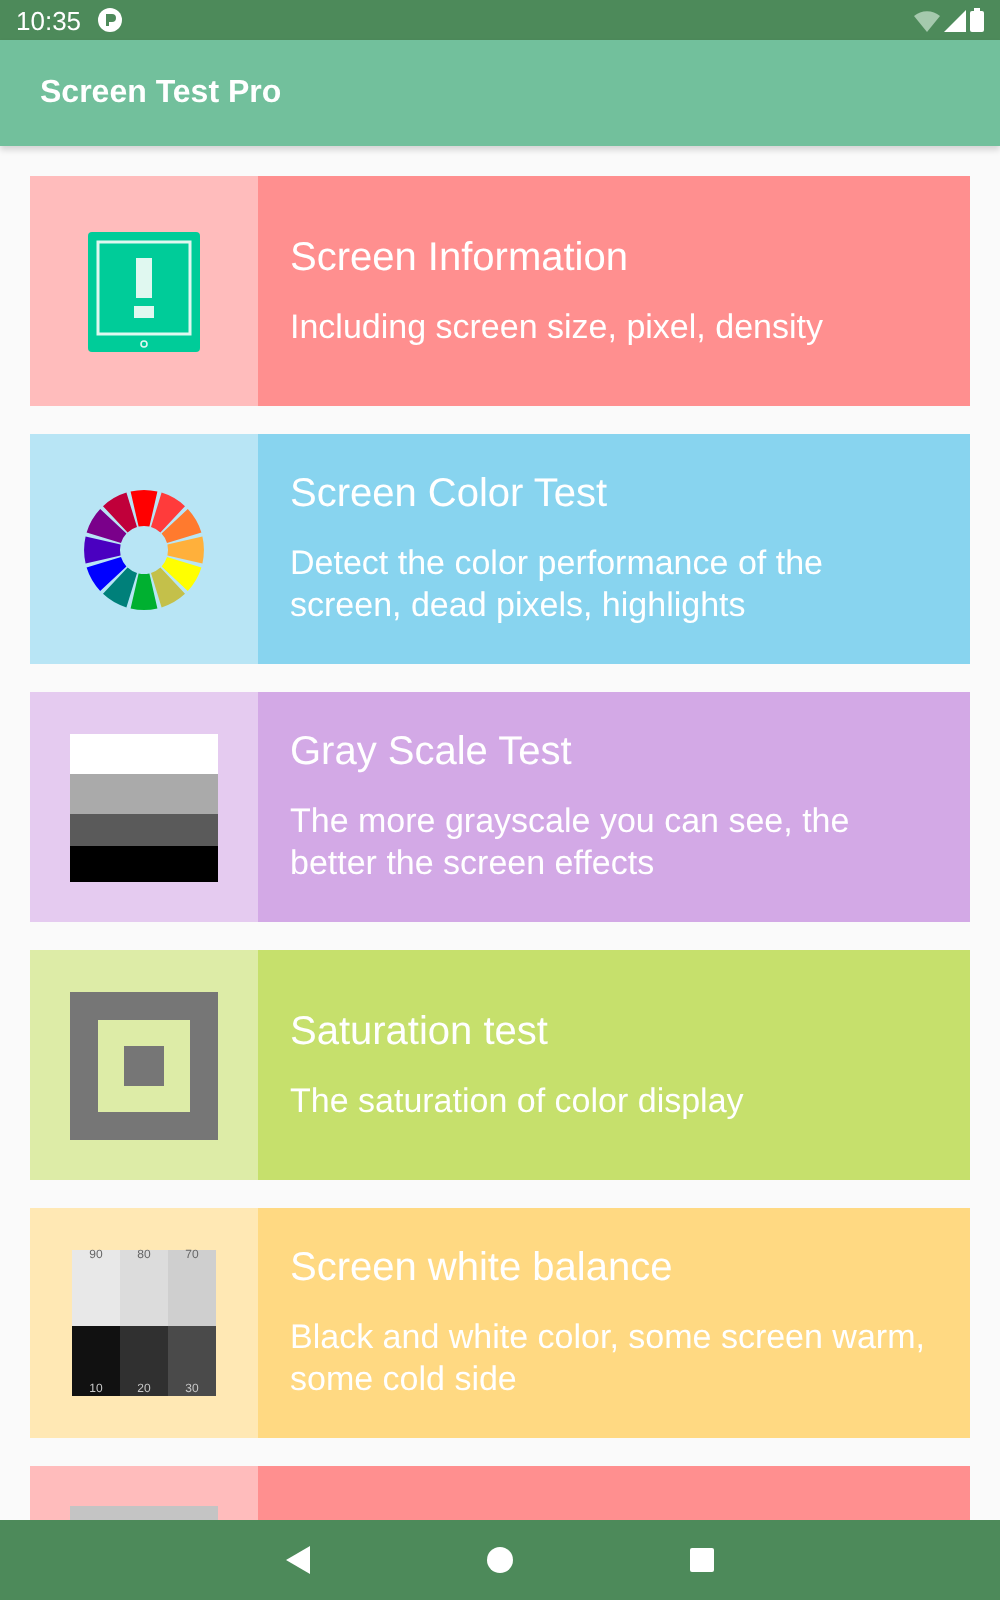 The image size is (1000, 1600). I want to click on app-title: Screen Test Pro, so click(161, 93).